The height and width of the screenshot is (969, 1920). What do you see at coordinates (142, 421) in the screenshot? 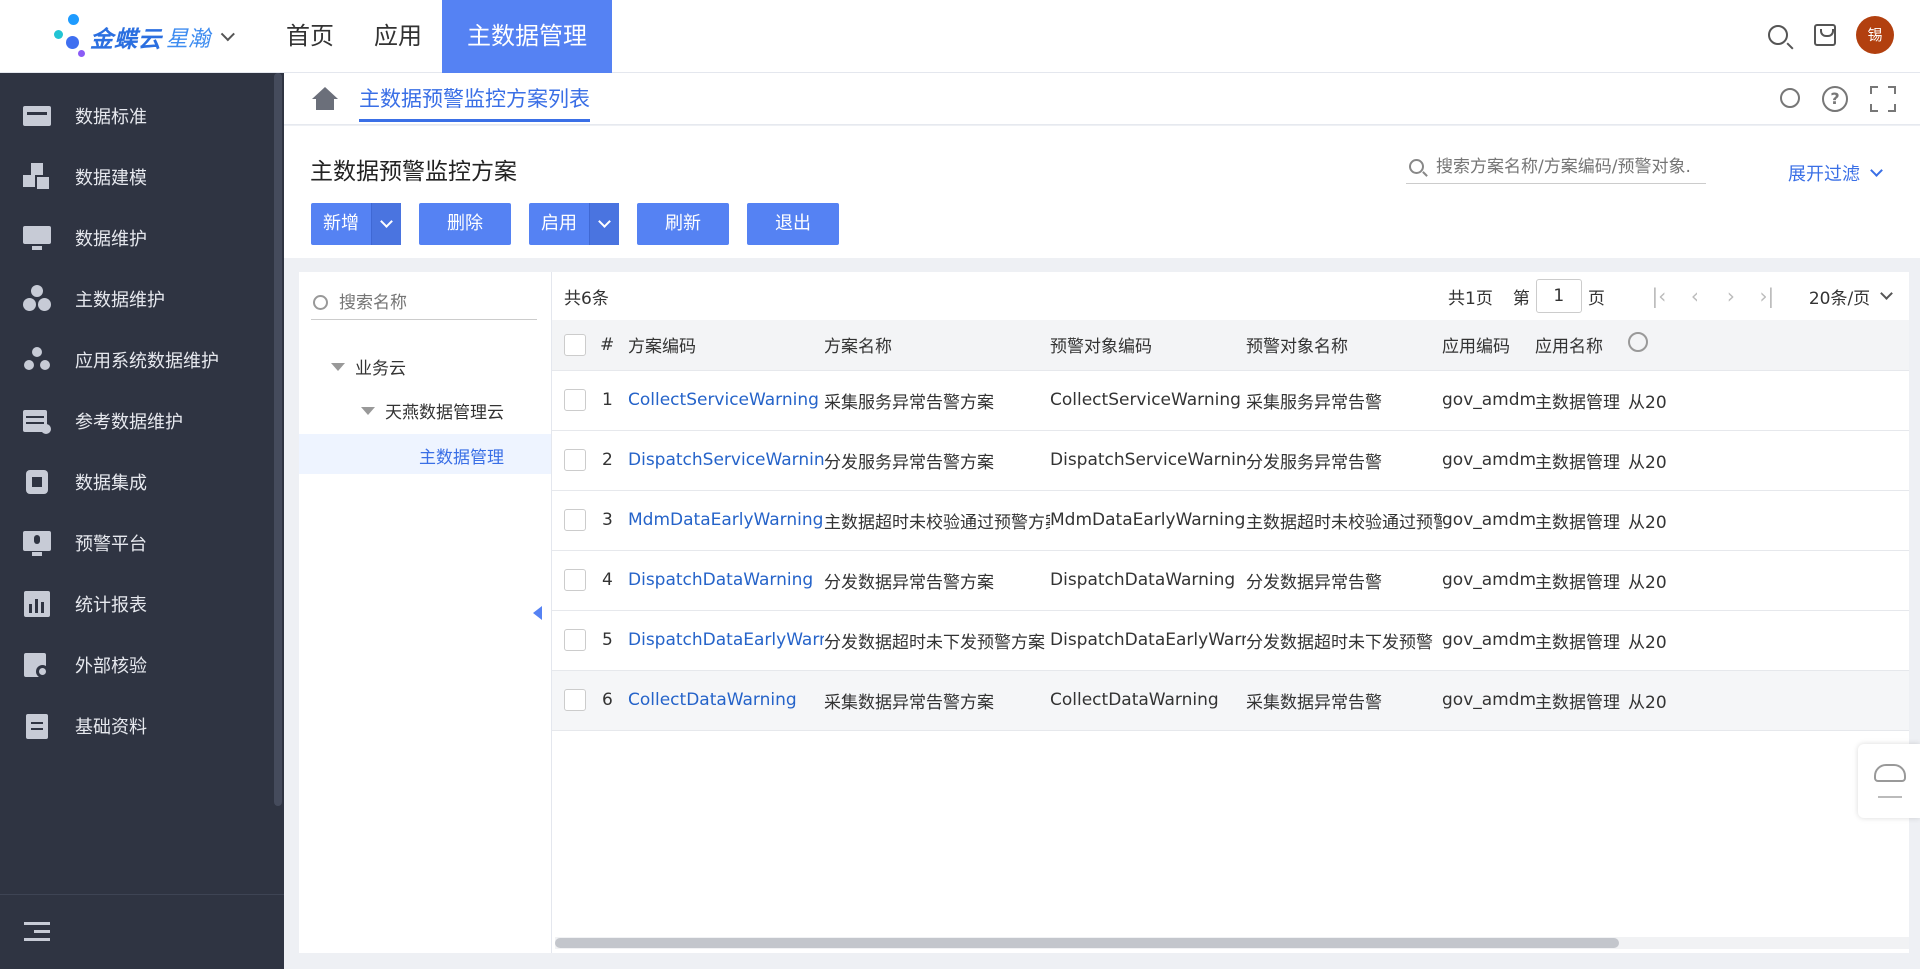
I see `sidebar-item-reference-data: 参考数据维护` at bounding box center [142, 421].